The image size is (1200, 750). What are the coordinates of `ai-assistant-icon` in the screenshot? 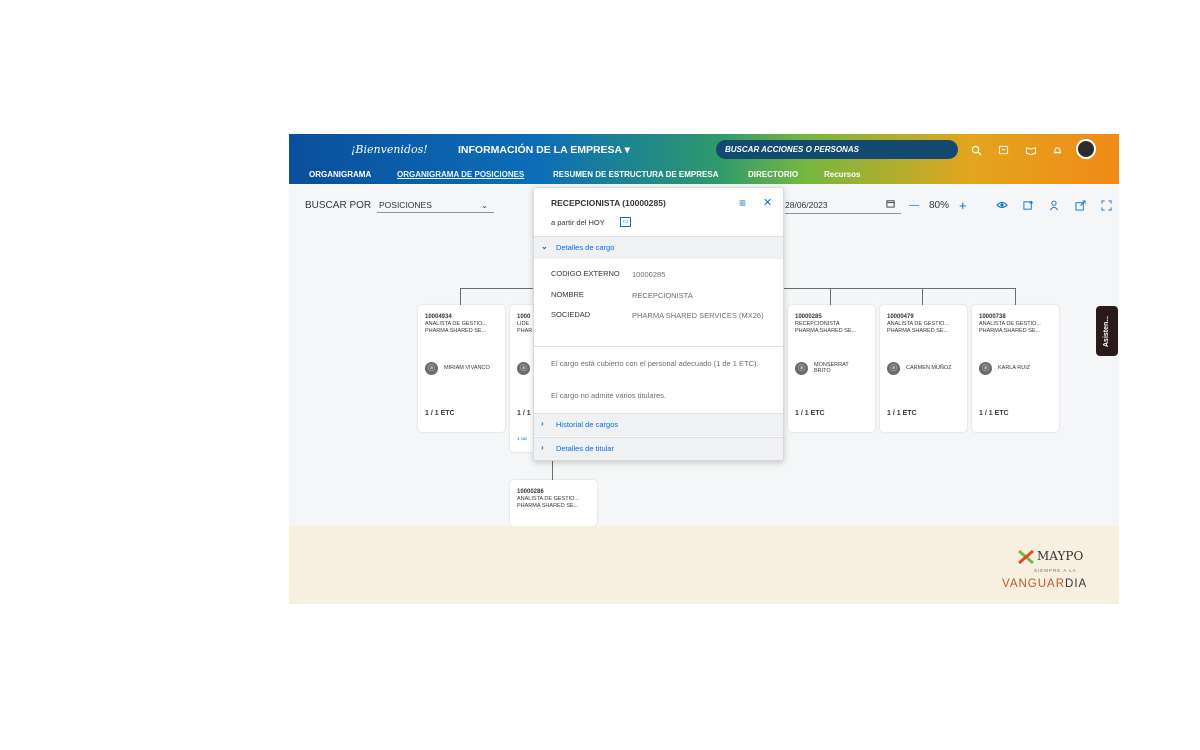 It's located at (1003, 150).